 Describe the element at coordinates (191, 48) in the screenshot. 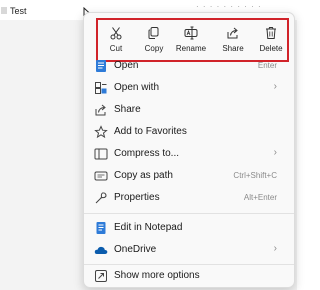

I see `rename-label: Rename` at that location.